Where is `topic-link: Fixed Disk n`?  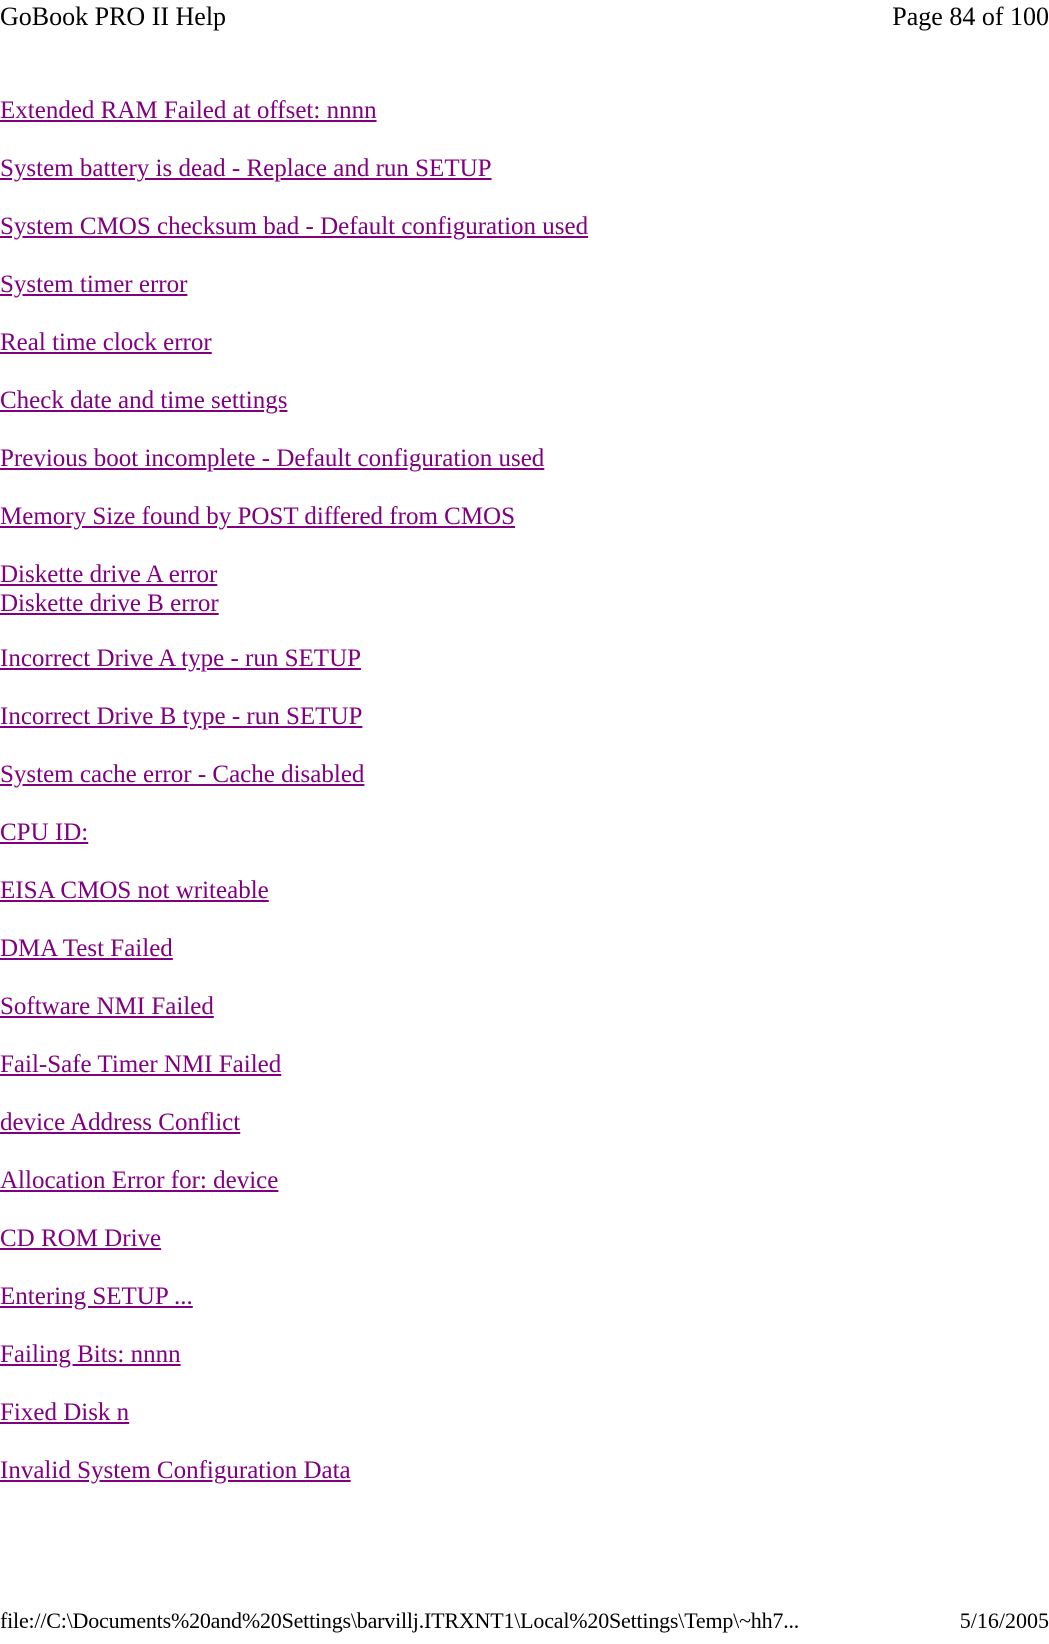
topic-link: Fixed Disk n is located at coordinates (64, 1412).